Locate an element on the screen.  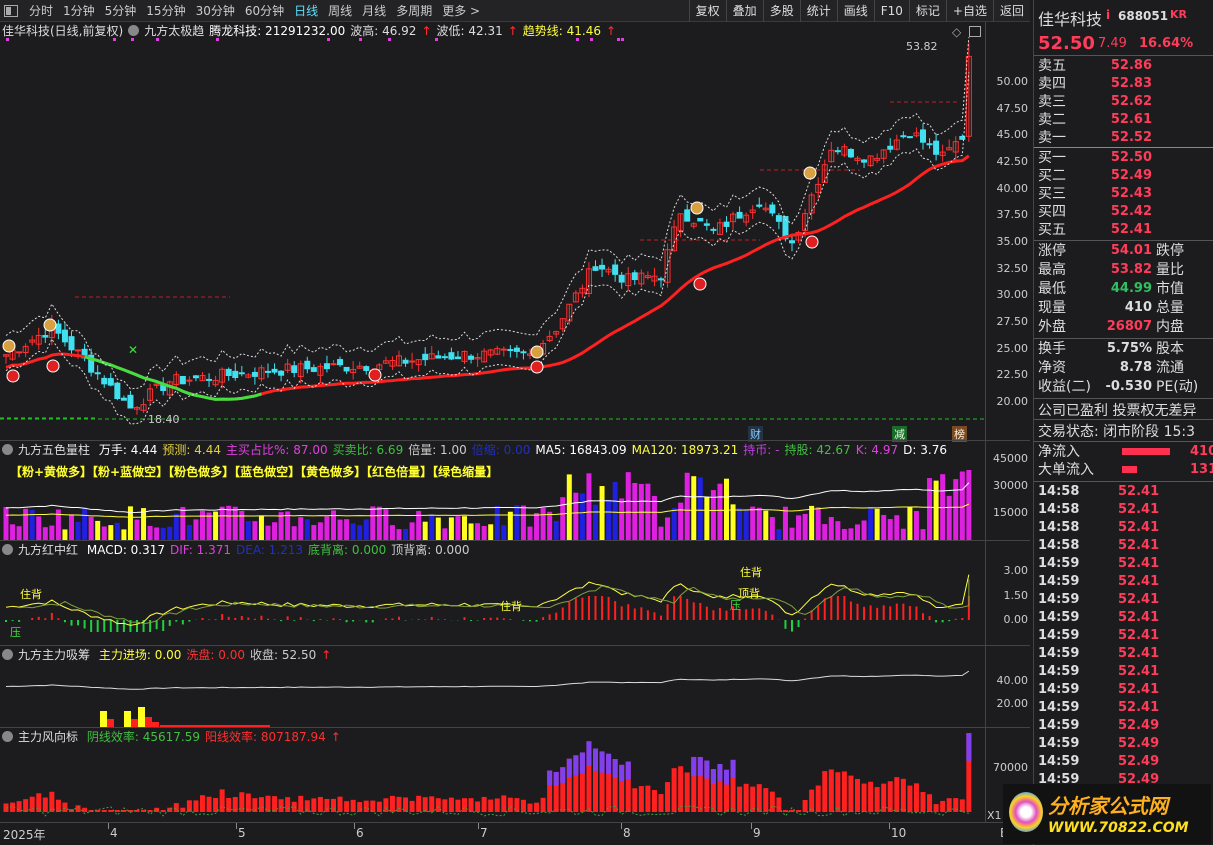
bid-label: 买二 is located at coordinates (1052, 176).